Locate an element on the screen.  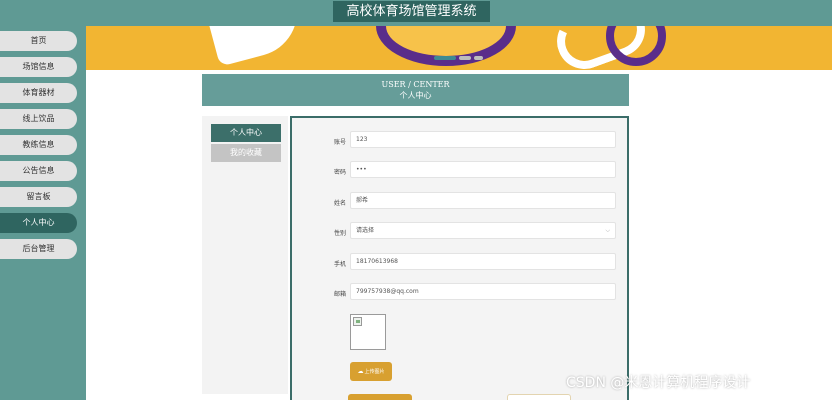
account-field: 123 is located at coordinates (483, 139).